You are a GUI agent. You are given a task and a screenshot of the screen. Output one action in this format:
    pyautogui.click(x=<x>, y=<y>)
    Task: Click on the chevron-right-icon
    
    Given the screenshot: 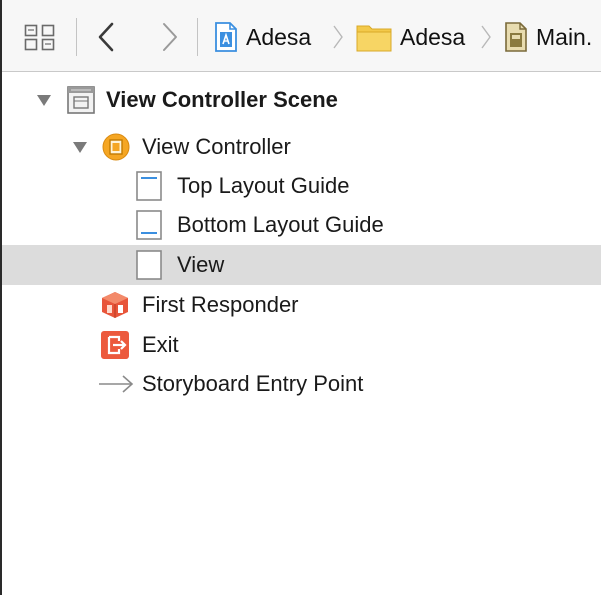 What is the action you would take?
    pyautogui.click(x=170, y=37)
    